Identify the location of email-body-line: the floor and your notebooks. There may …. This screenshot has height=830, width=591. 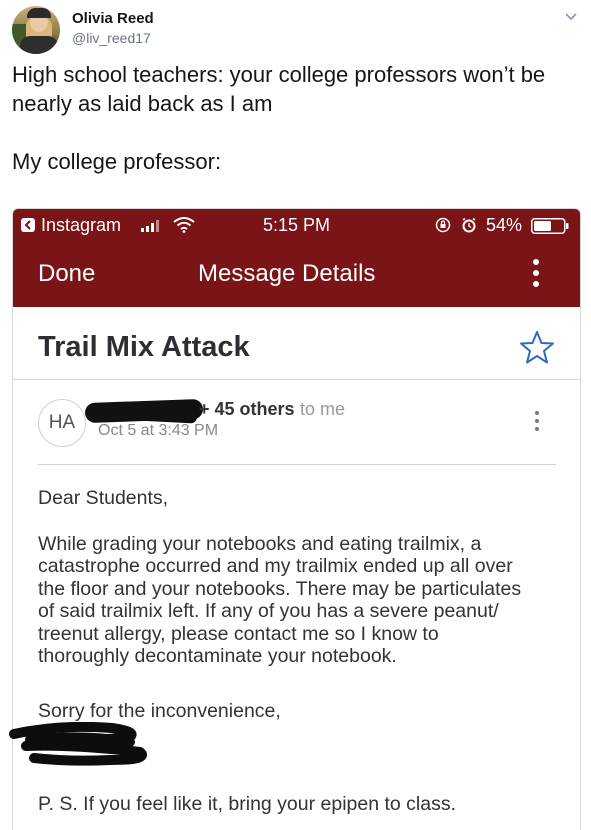
(280, 588).